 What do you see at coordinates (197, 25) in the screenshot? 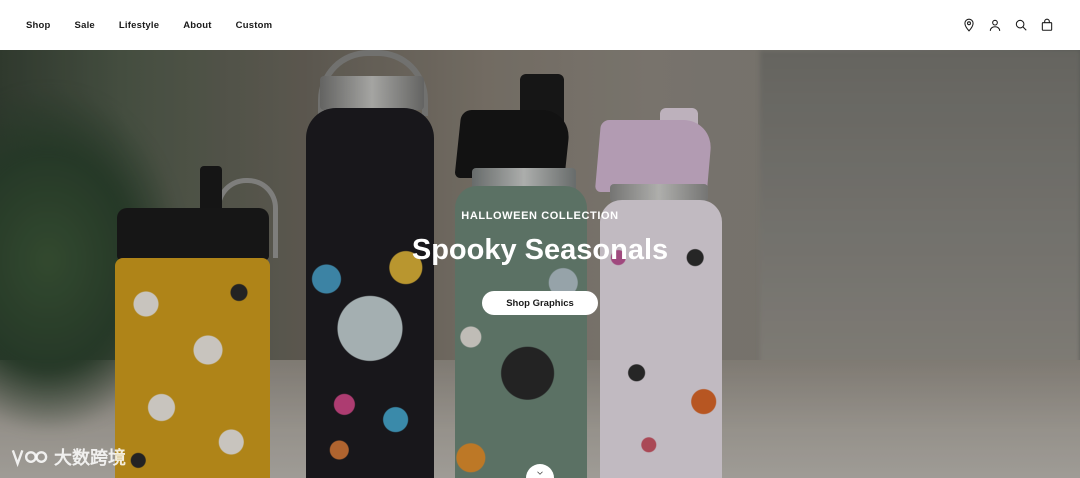
I see `nav-about: About` at bounding box center [197, 25].